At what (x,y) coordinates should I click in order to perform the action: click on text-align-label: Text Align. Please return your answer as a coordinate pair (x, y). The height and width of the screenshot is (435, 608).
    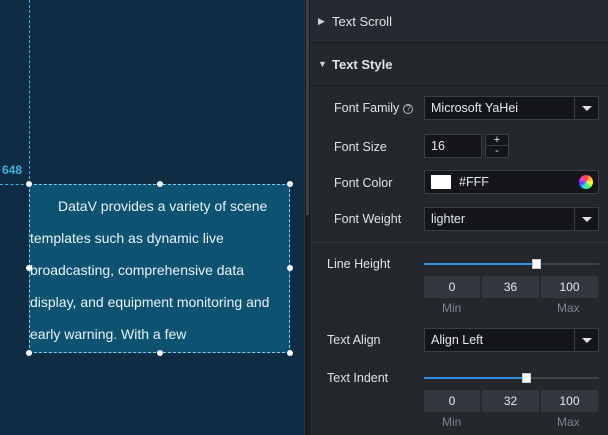
    Looking at the image, I should click on (354, 340).